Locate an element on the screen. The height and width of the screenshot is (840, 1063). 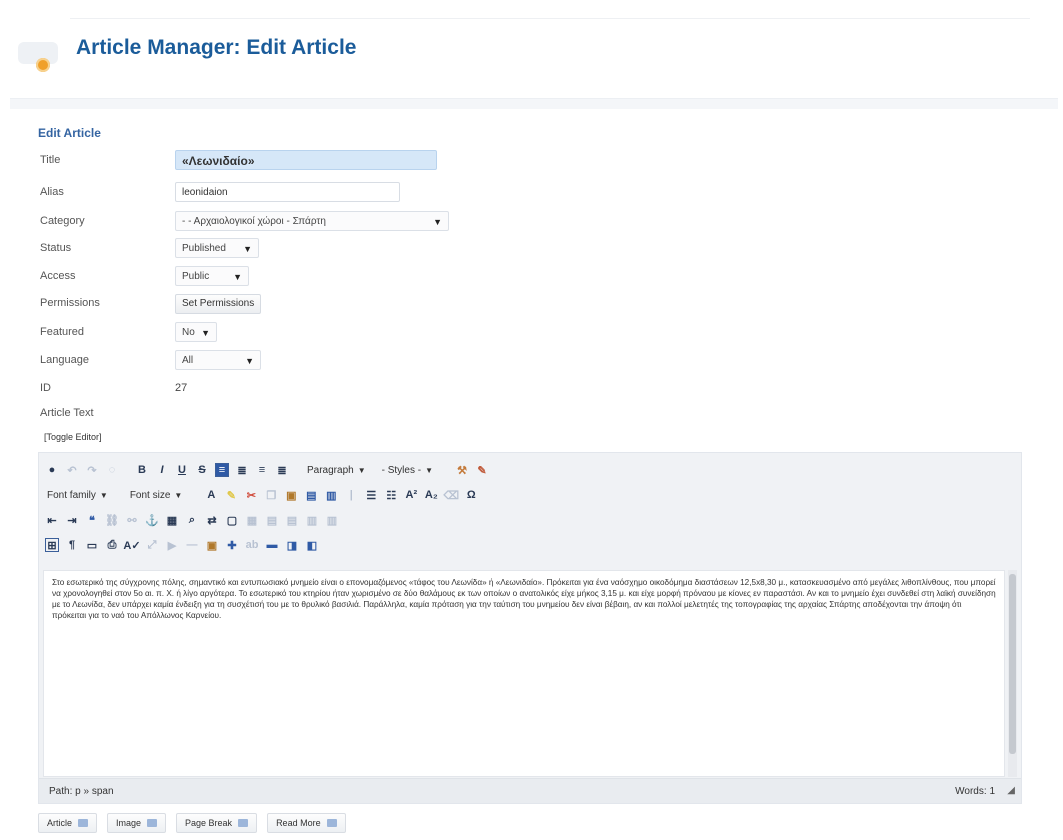
read-more-icon is located at coordinates (331, 823).